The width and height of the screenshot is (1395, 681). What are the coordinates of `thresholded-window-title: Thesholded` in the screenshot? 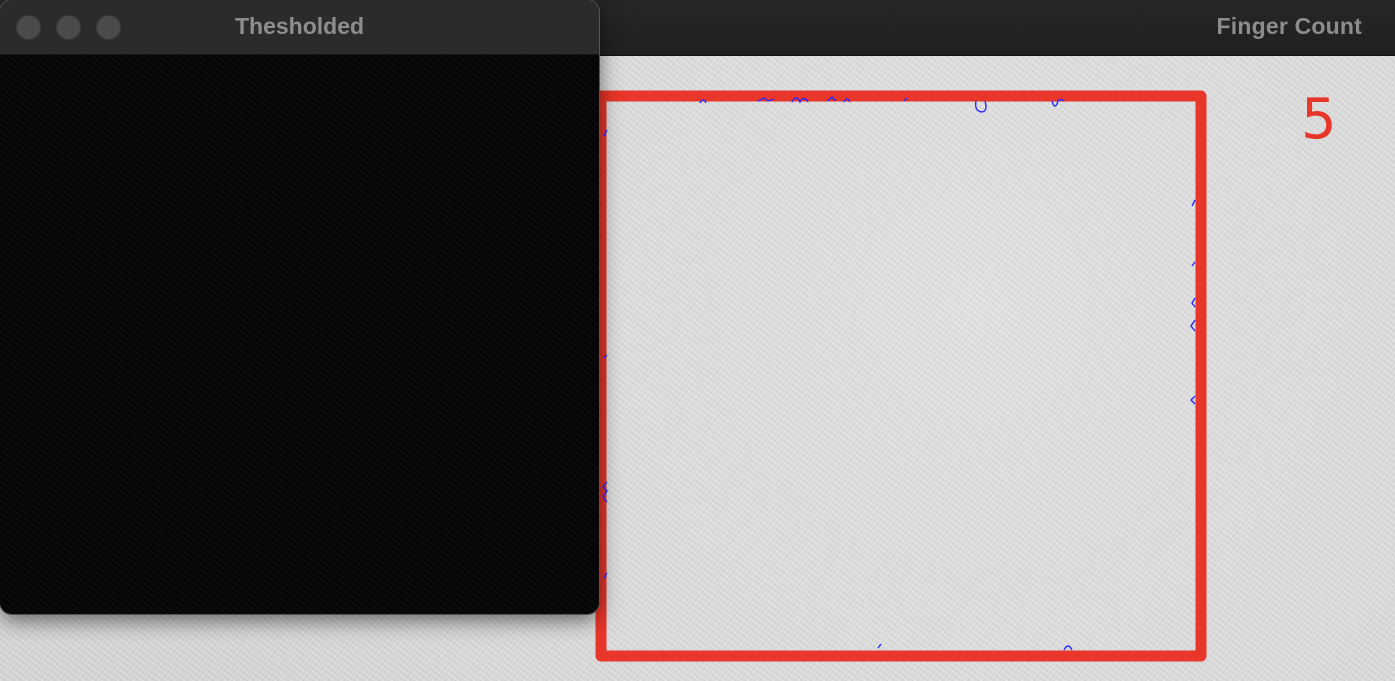 It's located at (299, 26).